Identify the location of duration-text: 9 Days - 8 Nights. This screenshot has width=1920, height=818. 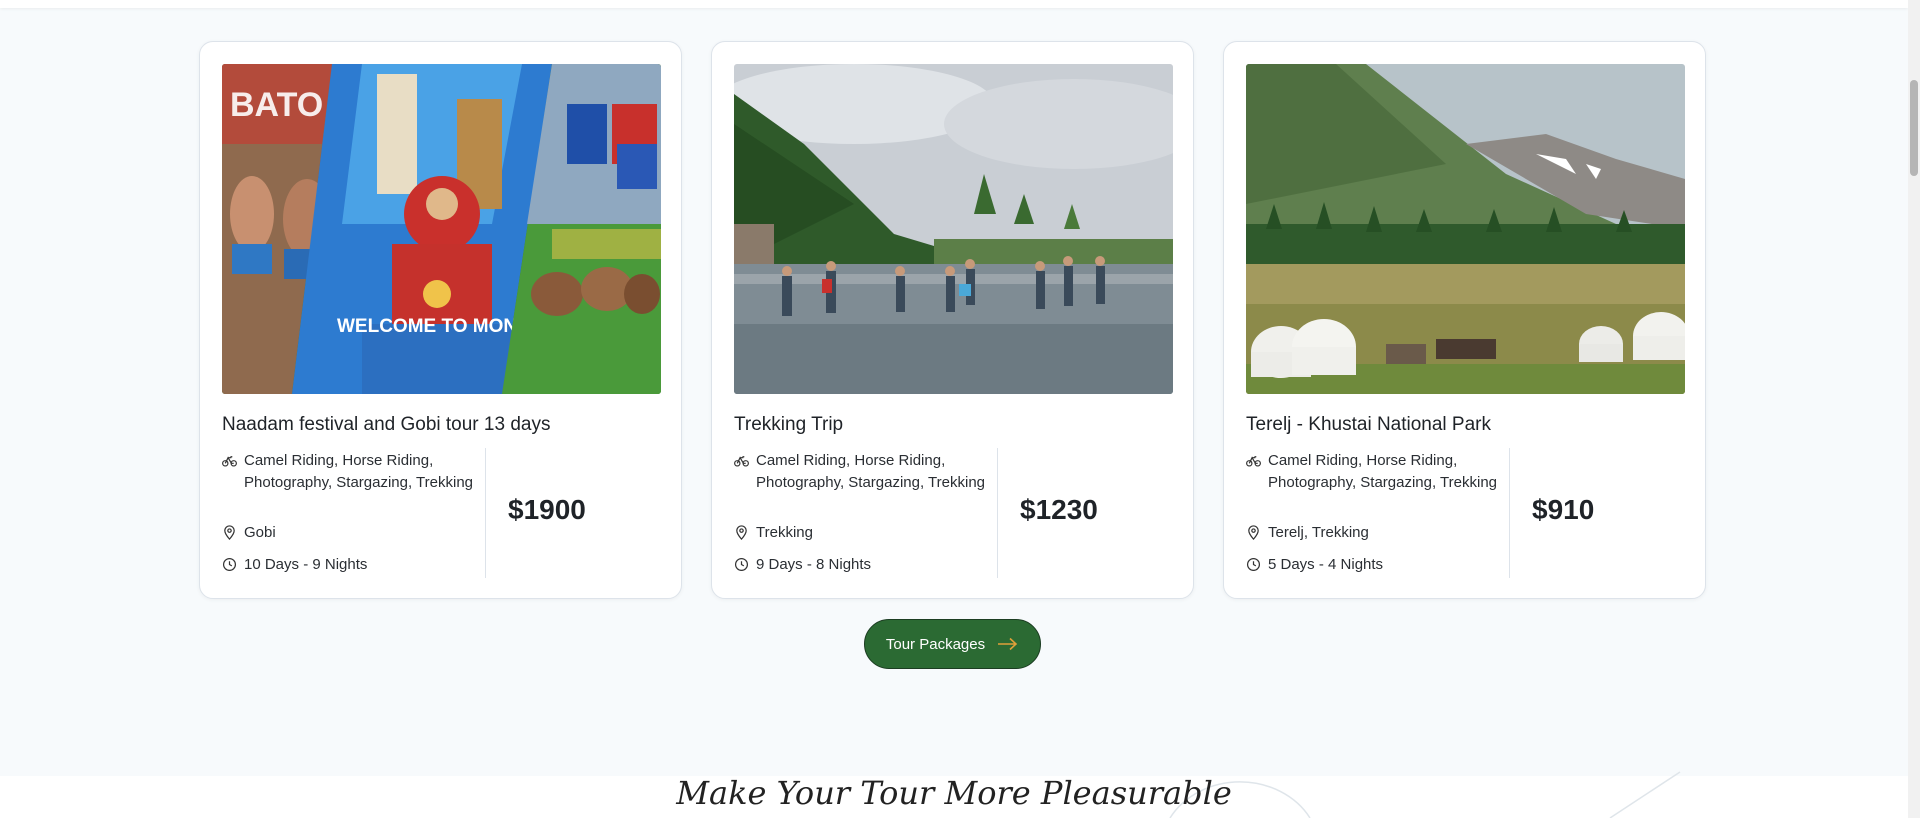
(814, 564).